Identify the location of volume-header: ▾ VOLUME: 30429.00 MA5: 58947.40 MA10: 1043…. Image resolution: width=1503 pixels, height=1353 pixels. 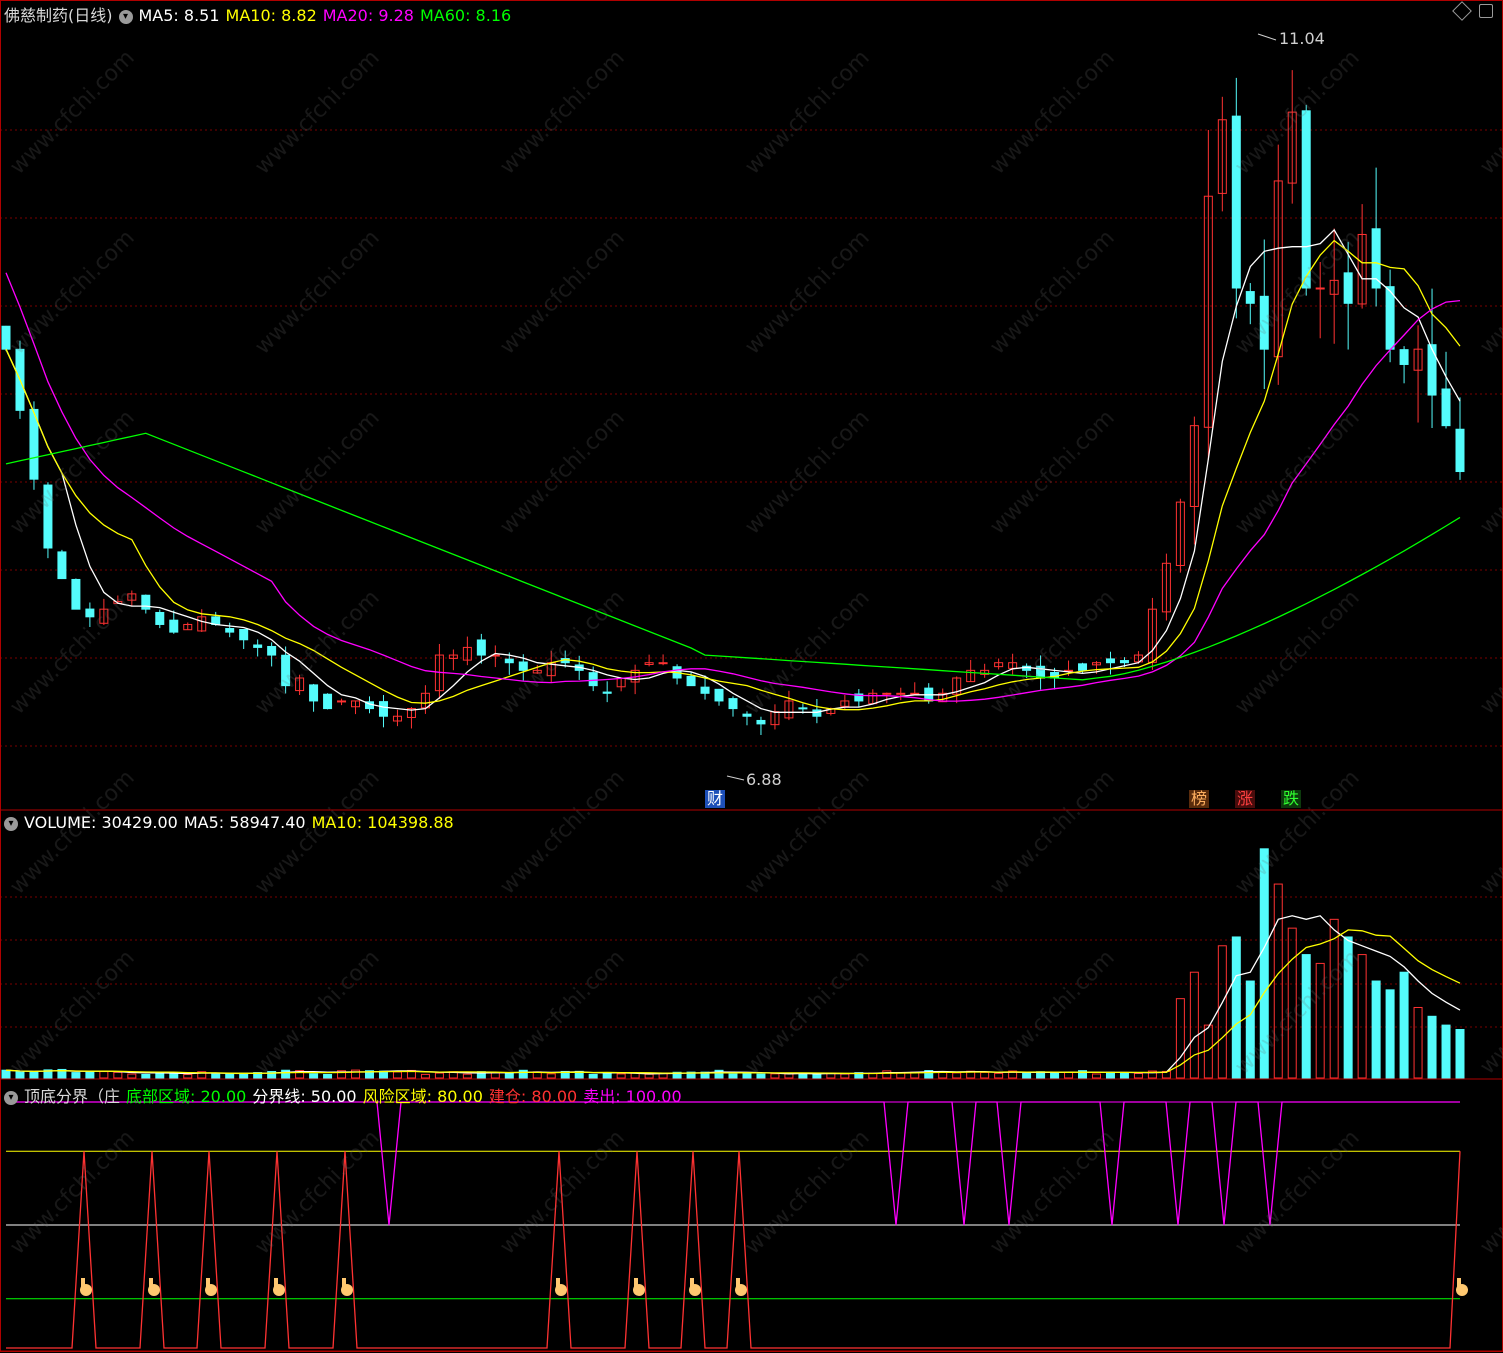
(232, 822).